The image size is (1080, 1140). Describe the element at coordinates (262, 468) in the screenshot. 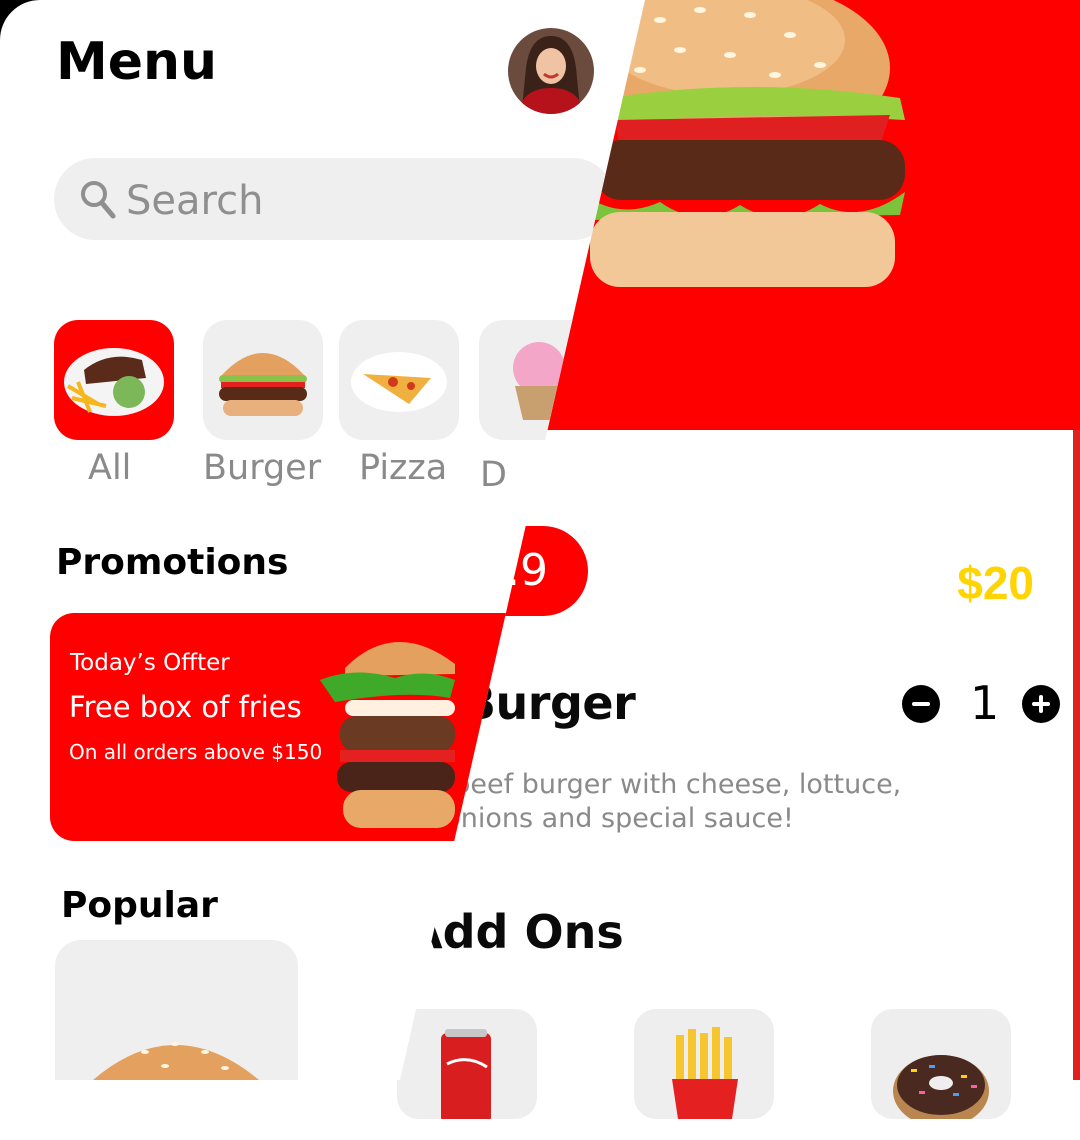

I see `category-label-burger: Burger` at that location.